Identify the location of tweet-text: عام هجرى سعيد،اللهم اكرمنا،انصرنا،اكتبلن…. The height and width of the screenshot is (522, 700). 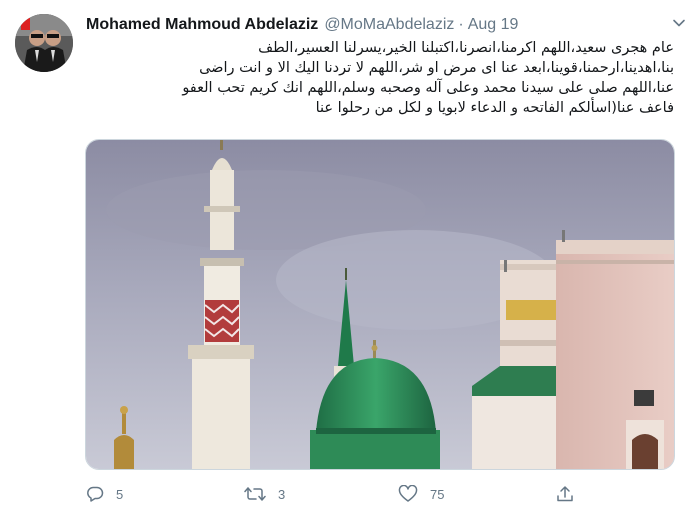
(380, 78).